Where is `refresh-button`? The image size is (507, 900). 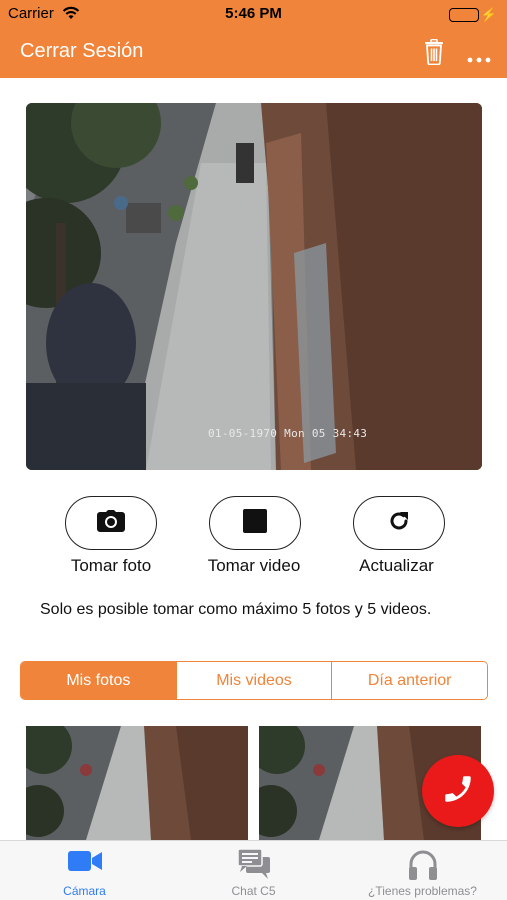 refresh-button is located at coordinates (399, 523).